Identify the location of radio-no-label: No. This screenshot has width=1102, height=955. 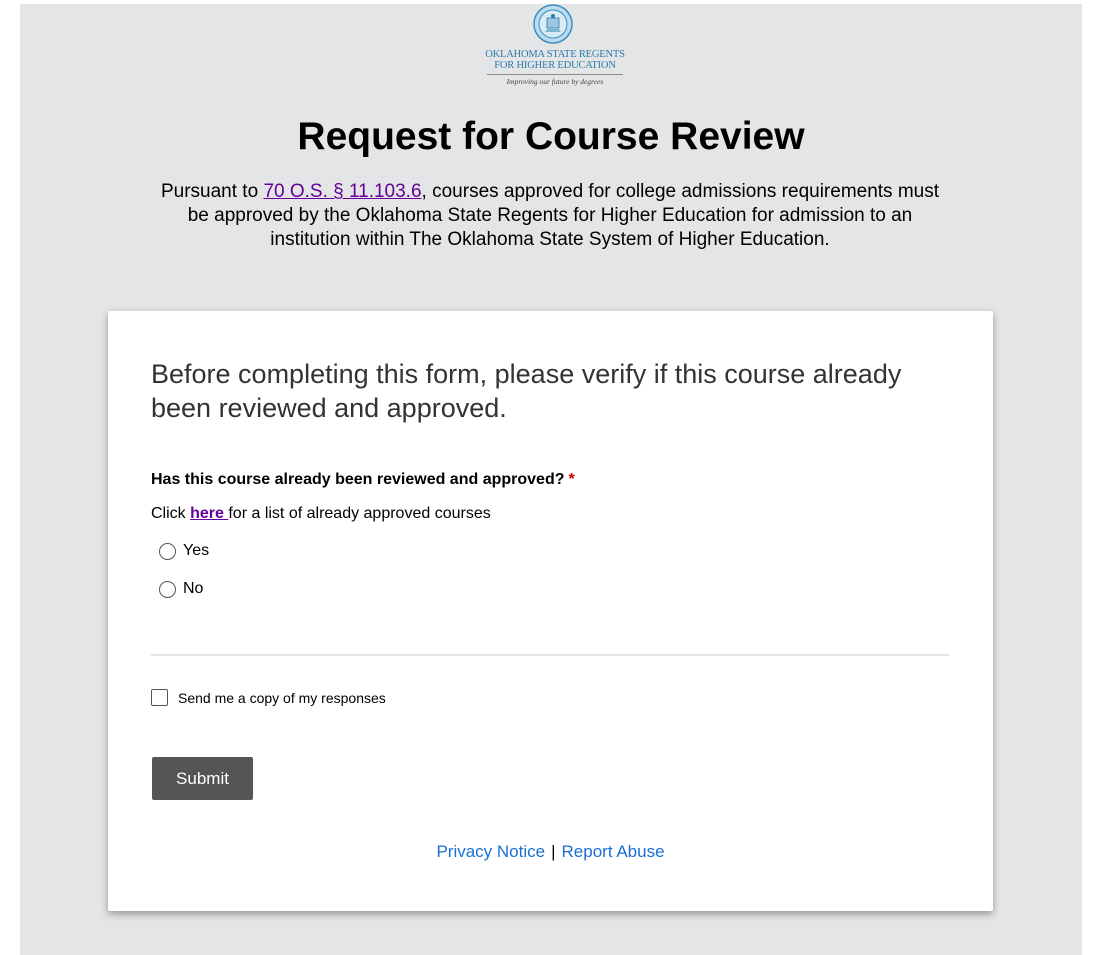
(193, 588).